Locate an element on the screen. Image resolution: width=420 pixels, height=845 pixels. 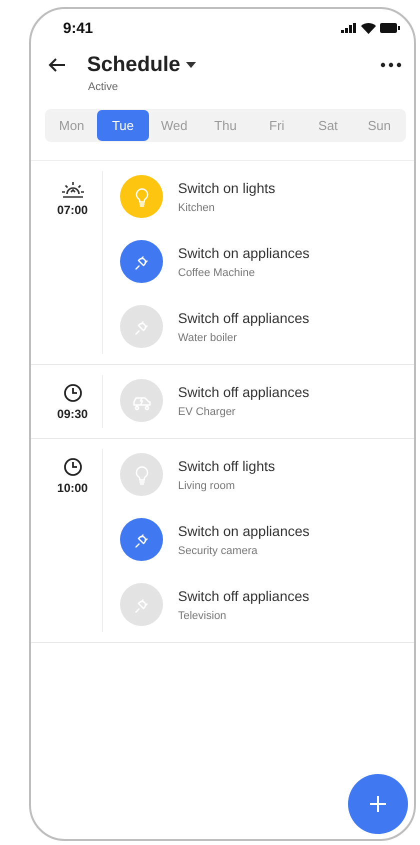
day-tab: Tue is located at coordinates (123, 125).